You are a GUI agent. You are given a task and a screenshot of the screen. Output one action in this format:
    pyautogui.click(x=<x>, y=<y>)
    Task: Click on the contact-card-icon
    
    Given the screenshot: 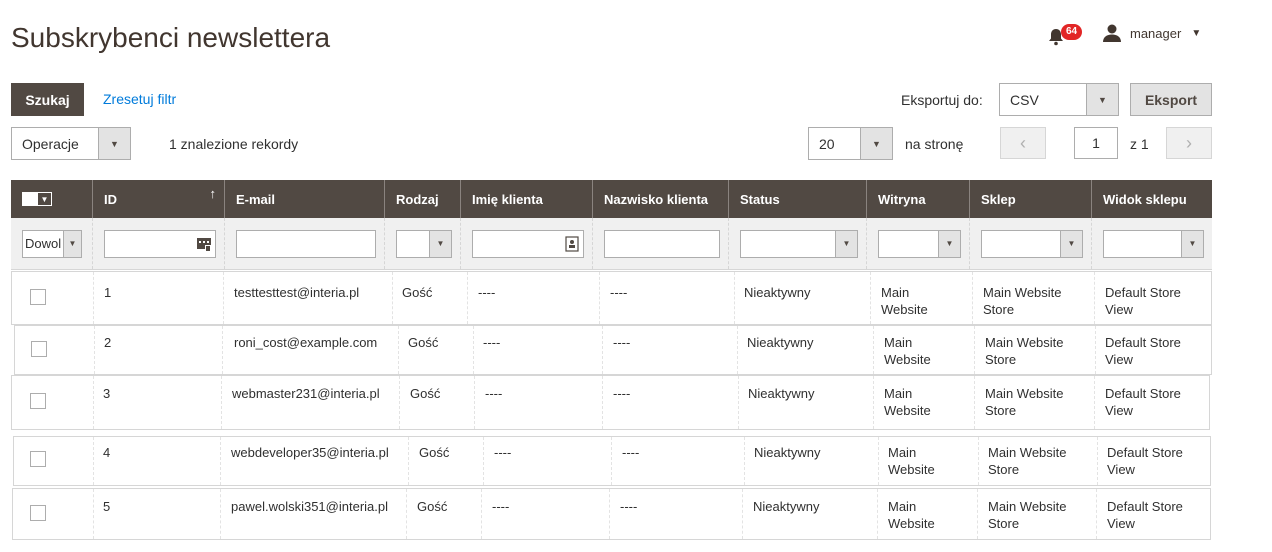 What is the action you would take?
    pyautogui.click(x=572, y=243)
    